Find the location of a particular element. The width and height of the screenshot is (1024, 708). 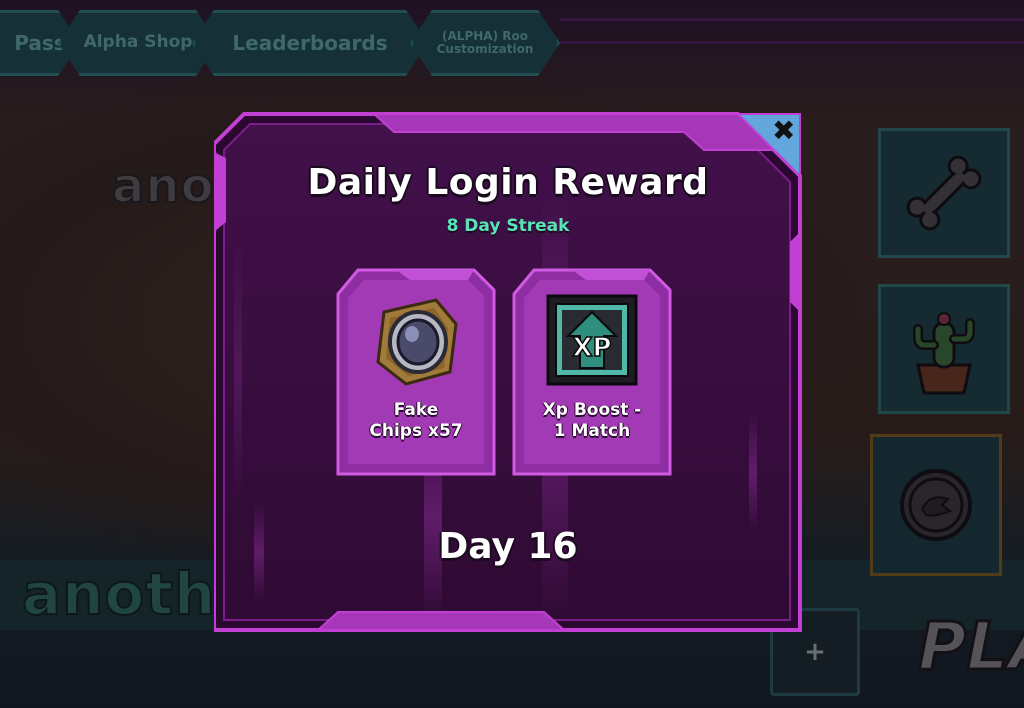

xp-boost-icon: XP is located at coordinates (592, 340).